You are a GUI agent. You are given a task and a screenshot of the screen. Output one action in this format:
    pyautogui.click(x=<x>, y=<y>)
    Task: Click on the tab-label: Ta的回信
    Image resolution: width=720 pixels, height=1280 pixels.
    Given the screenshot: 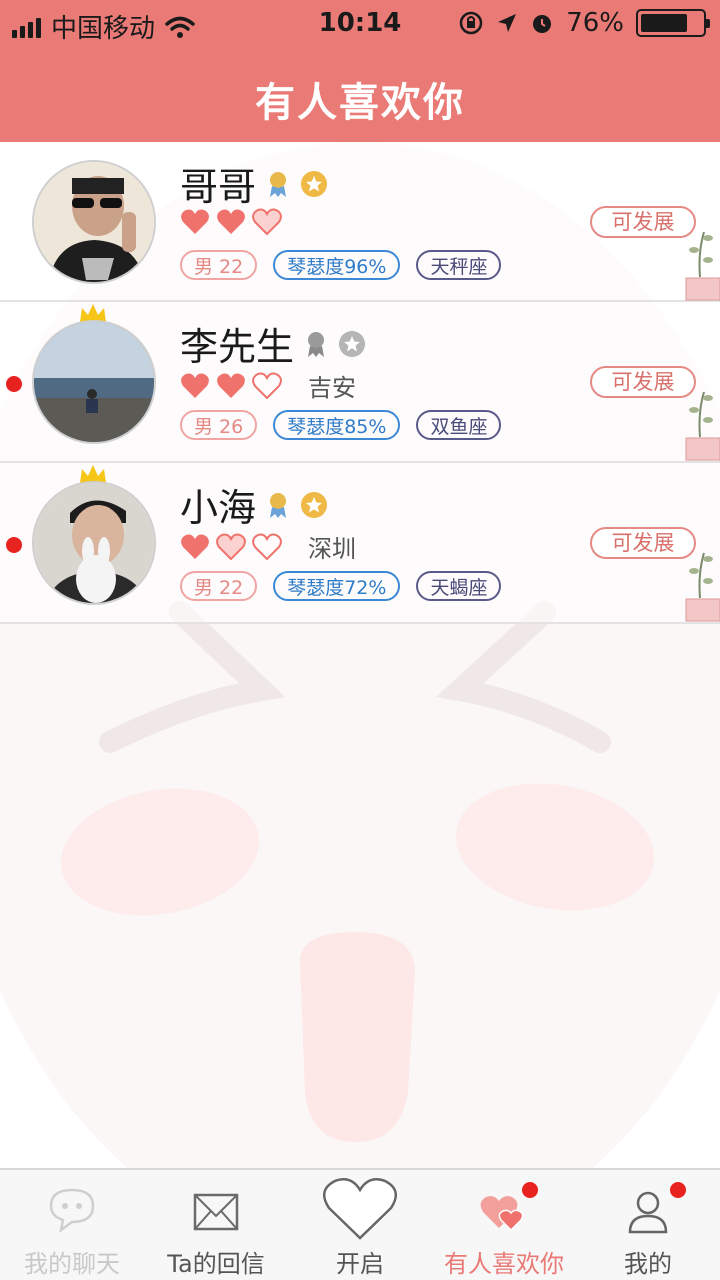 What is the action you would take?
    pyautogui.click(x=216, y=1264)
    